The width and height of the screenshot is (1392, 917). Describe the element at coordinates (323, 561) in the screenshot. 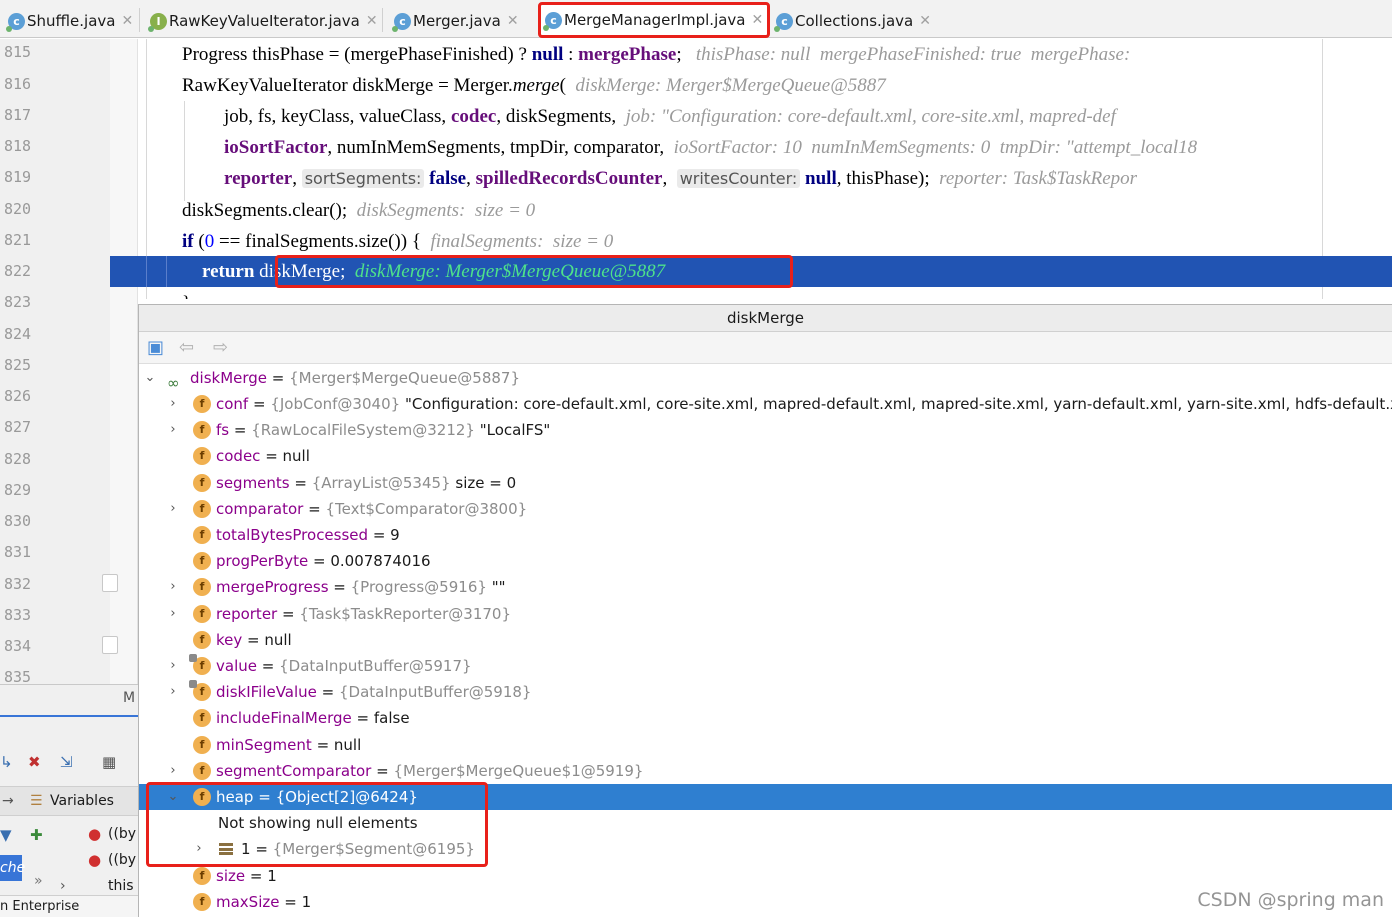

I see `field-text: progPerByte = 0.007874016` at that location.